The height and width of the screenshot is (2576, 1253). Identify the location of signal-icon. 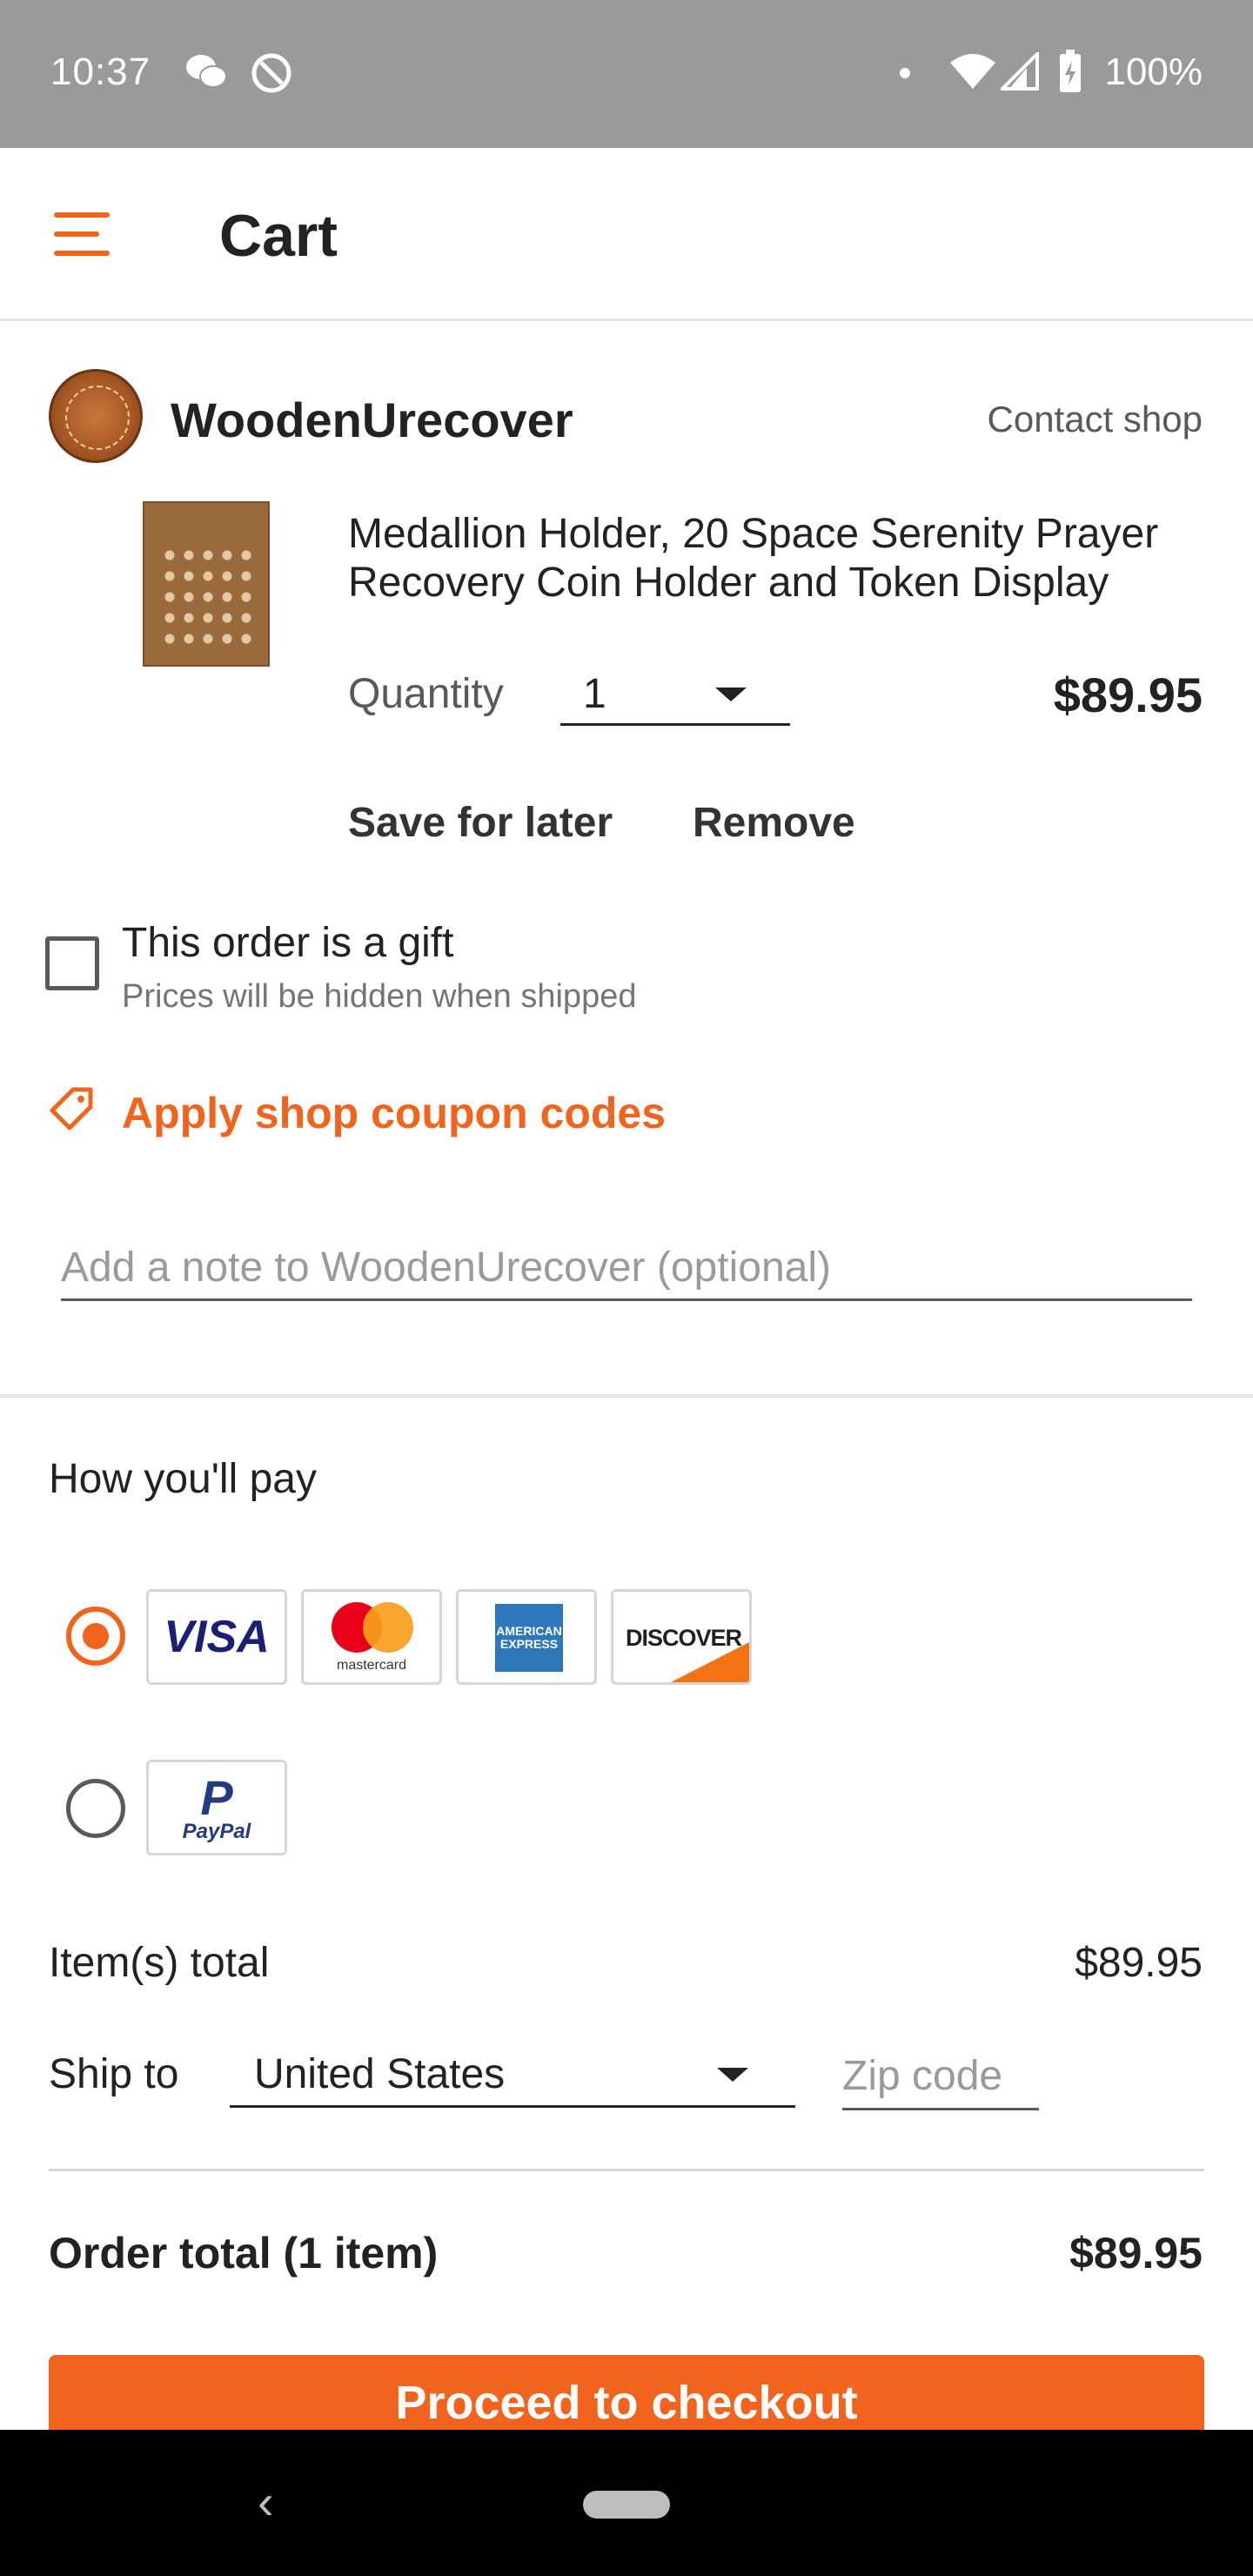
(1020, 71).